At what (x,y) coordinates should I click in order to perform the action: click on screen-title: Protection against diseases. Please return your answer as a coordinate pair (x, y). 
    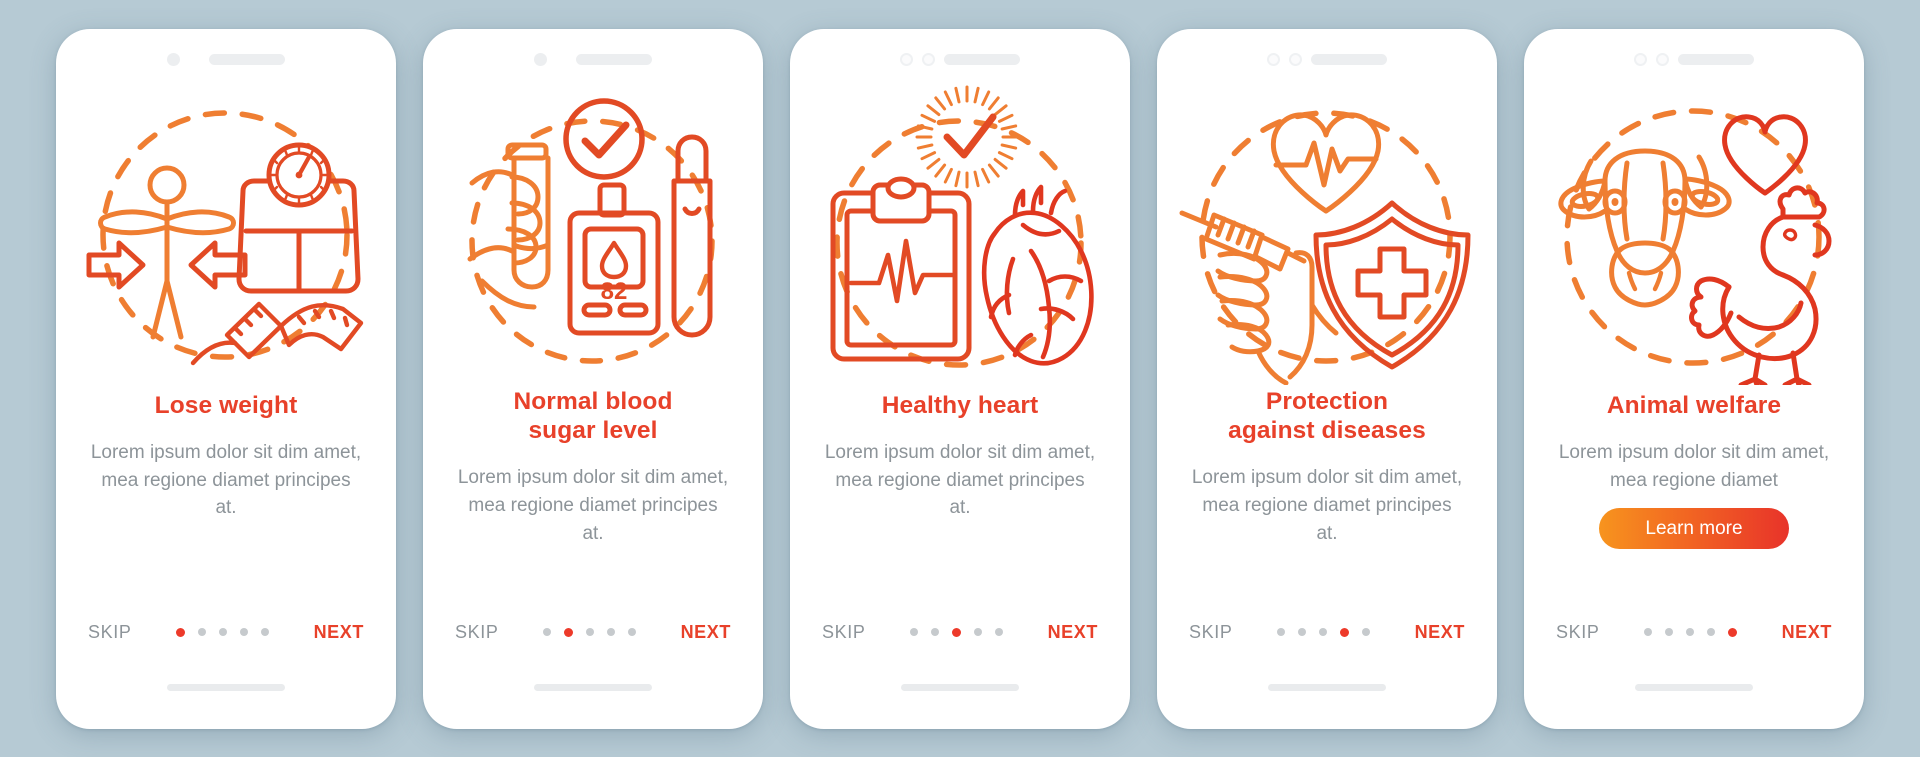
    Looking at the image, I should click on (1327, 416).